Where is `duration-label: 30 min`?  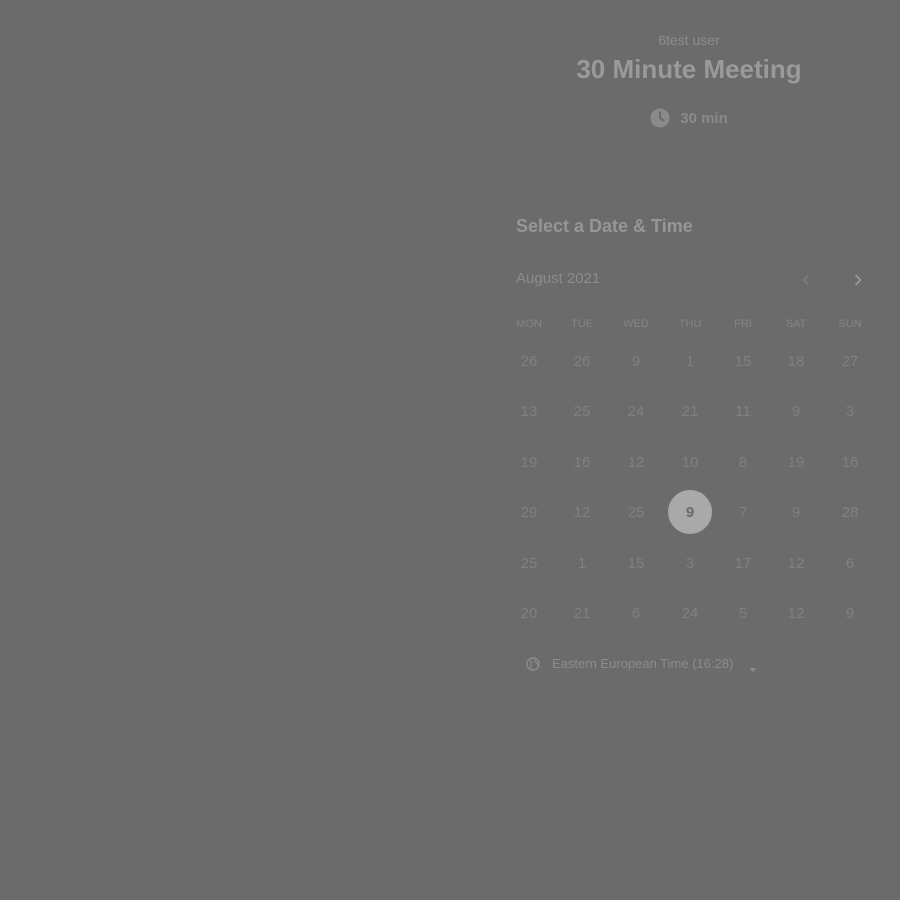 duration-label: 30 min is located at coordinates (704, 118).